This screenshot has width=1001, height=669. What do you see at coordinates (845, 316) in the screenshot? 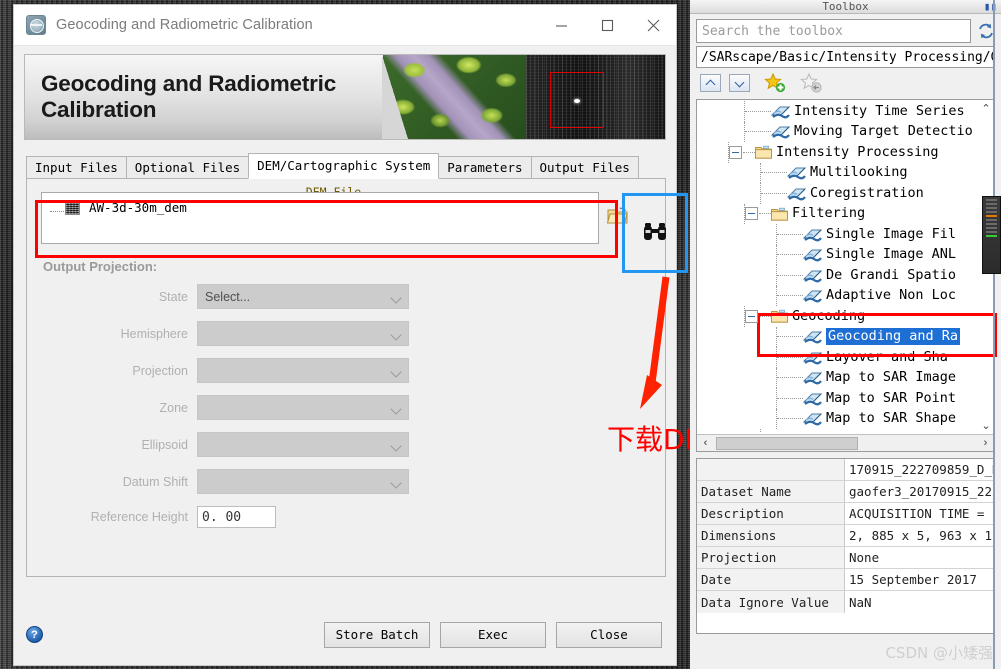
I see `tree-item: Geocoding` at bounding box center [845, 316].